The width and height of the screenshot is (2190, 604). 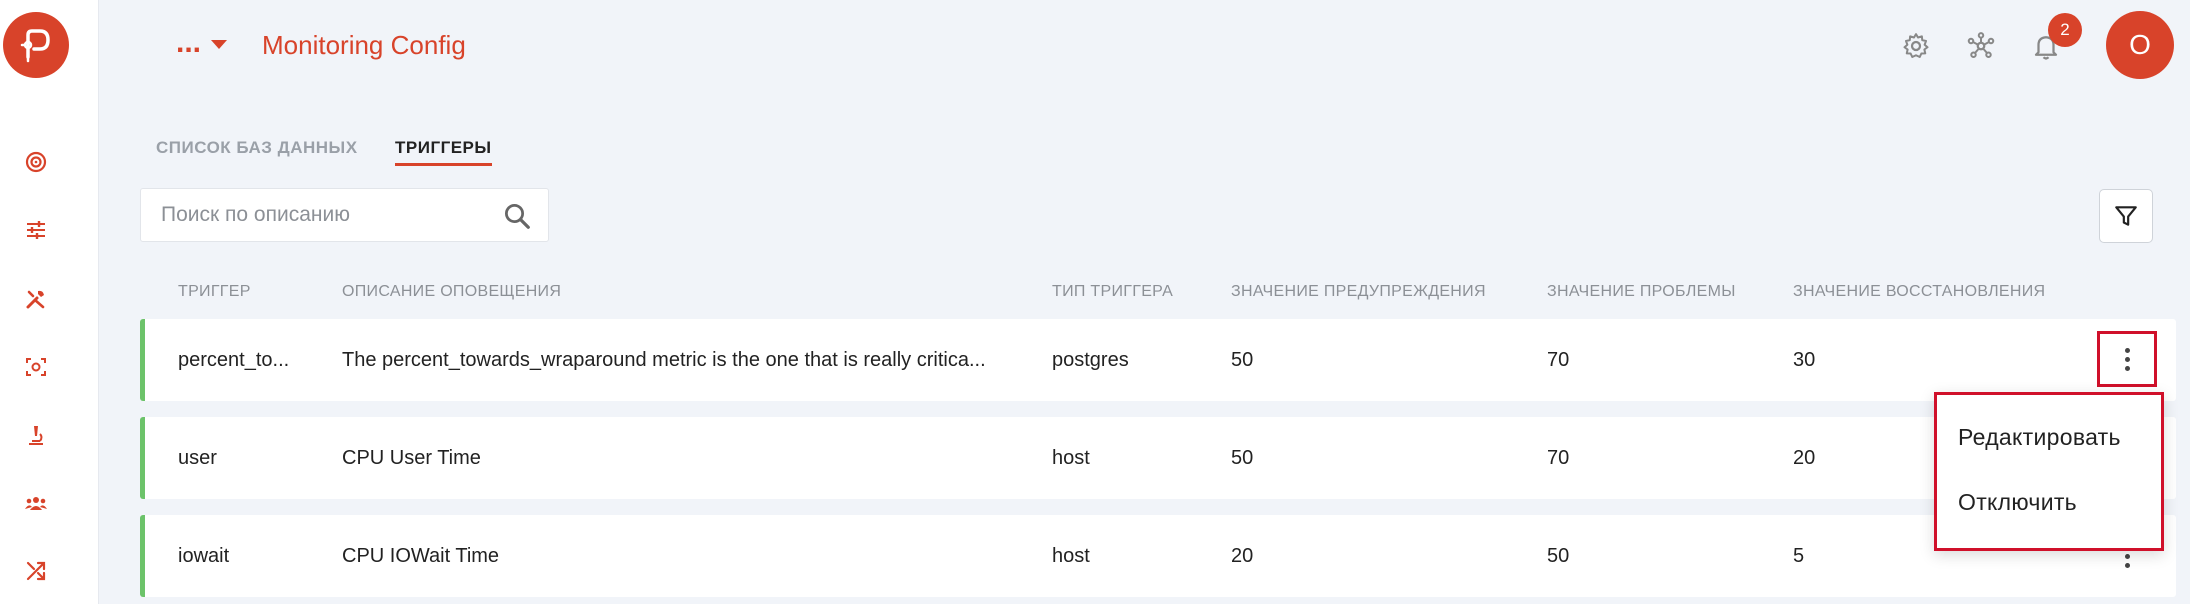 I want to click on filter-icon, so click(x=2126, y=216).